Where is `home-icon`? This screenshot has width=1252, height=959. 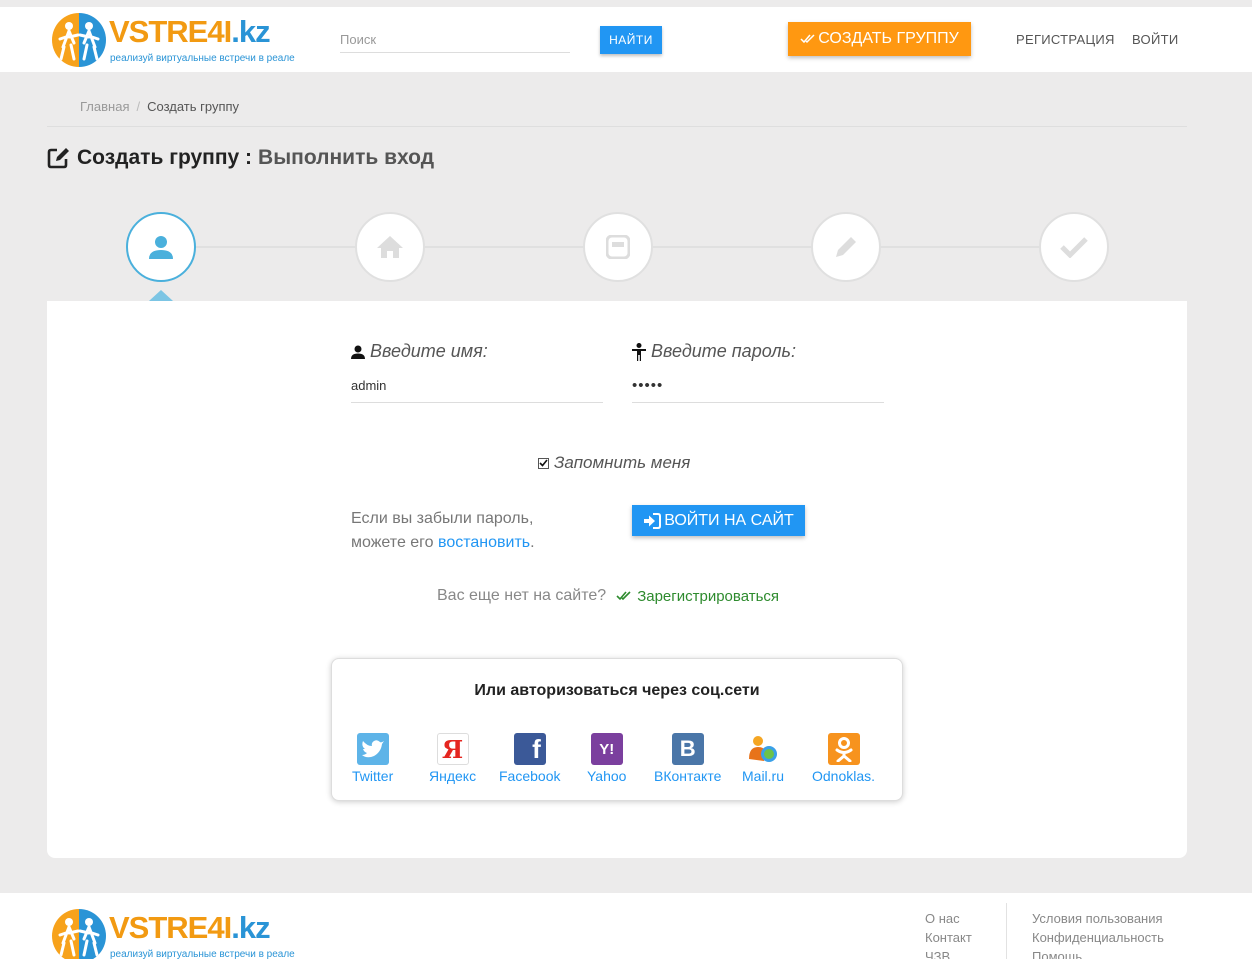 home-icon is located at coordinates (390, 247).